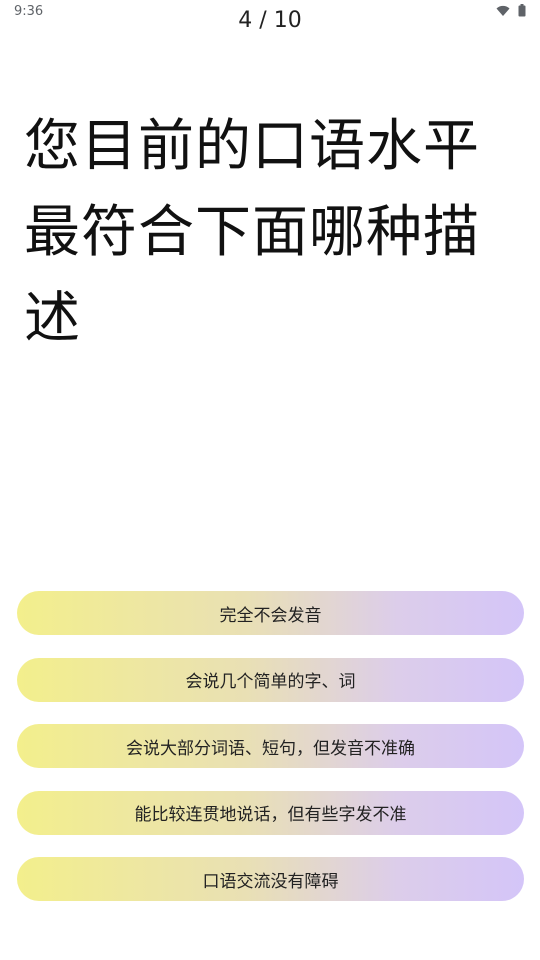  What do you see at coordinates (270, 812) in the screenshot?
I see `answer-option-button: 能比较连贯地说话，但有些字发不准` at bounding box center [270, 812].